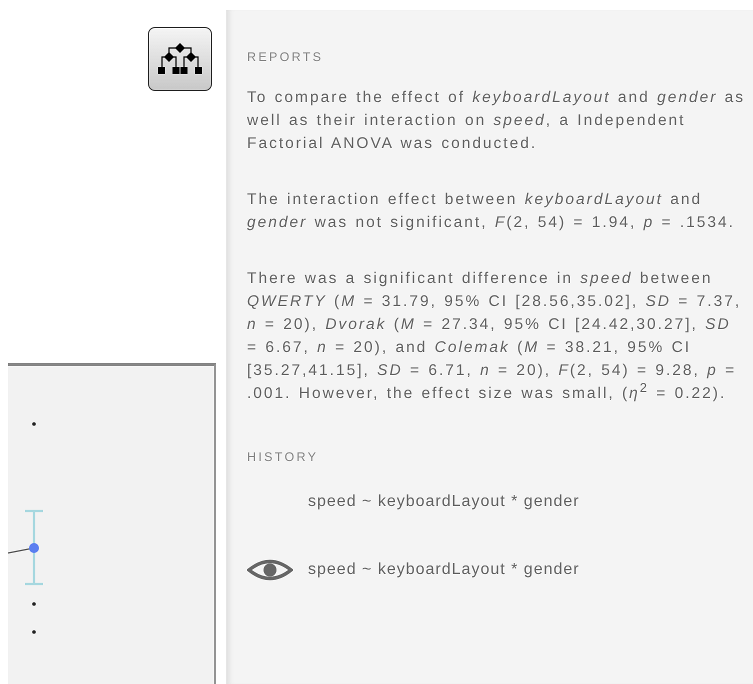 This screenshot has height=684, width=753. What do you see at coordinates (491, 211) in the screenshot?
I see `report-paragraph: The interaction effect between keyboardLayout and gender was not significant, F(2, 54) = 1.94, p = .1534.` at bounding box center [491, 211].